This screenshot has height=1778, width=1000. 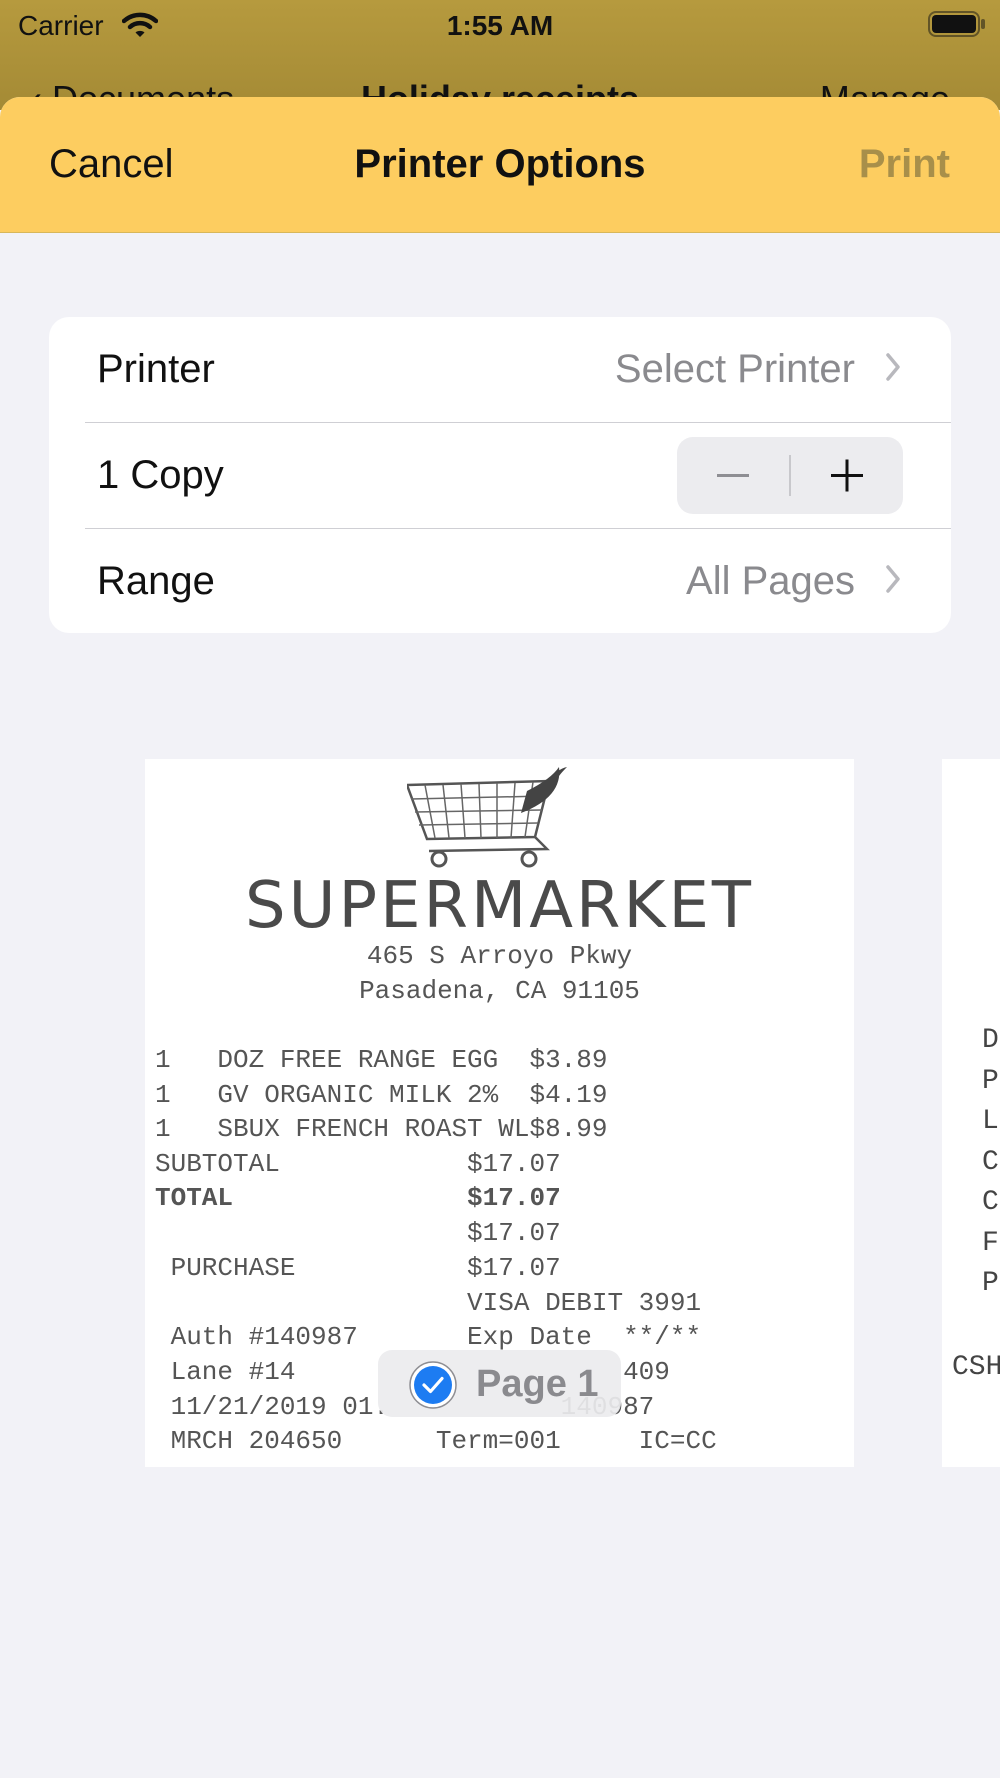 I want to click on decrement-button, so click(x=733, y=475).